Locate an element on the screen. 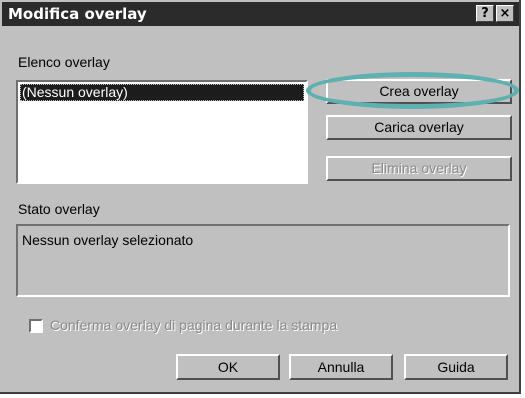 This screenshot has width=525, height=398. title-bar: Modifica overlay ? × is located at coordinates (260, 14).